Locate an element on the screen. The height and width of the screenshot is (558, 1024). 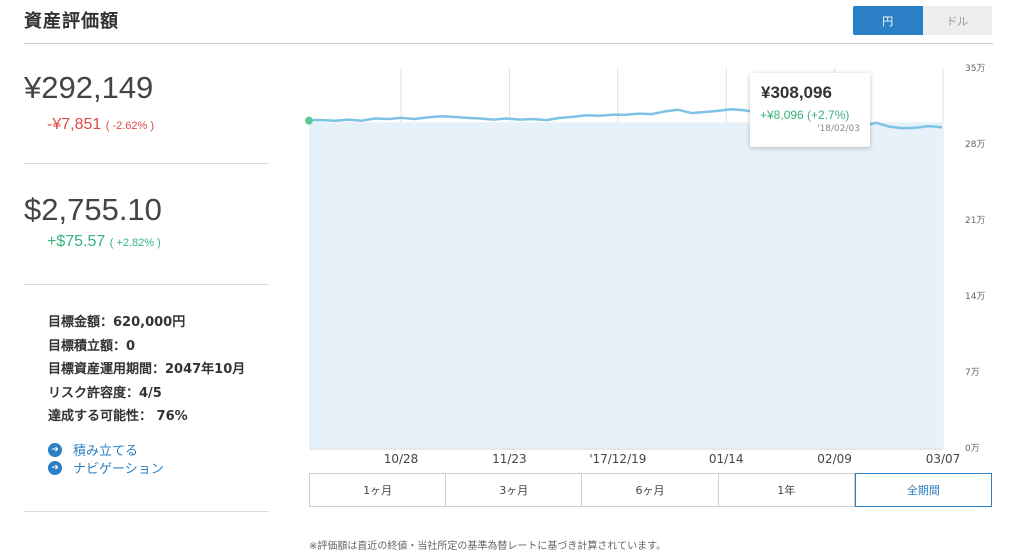
chart-x-tick-label: 02/09 is located at coordinates (834, 459).